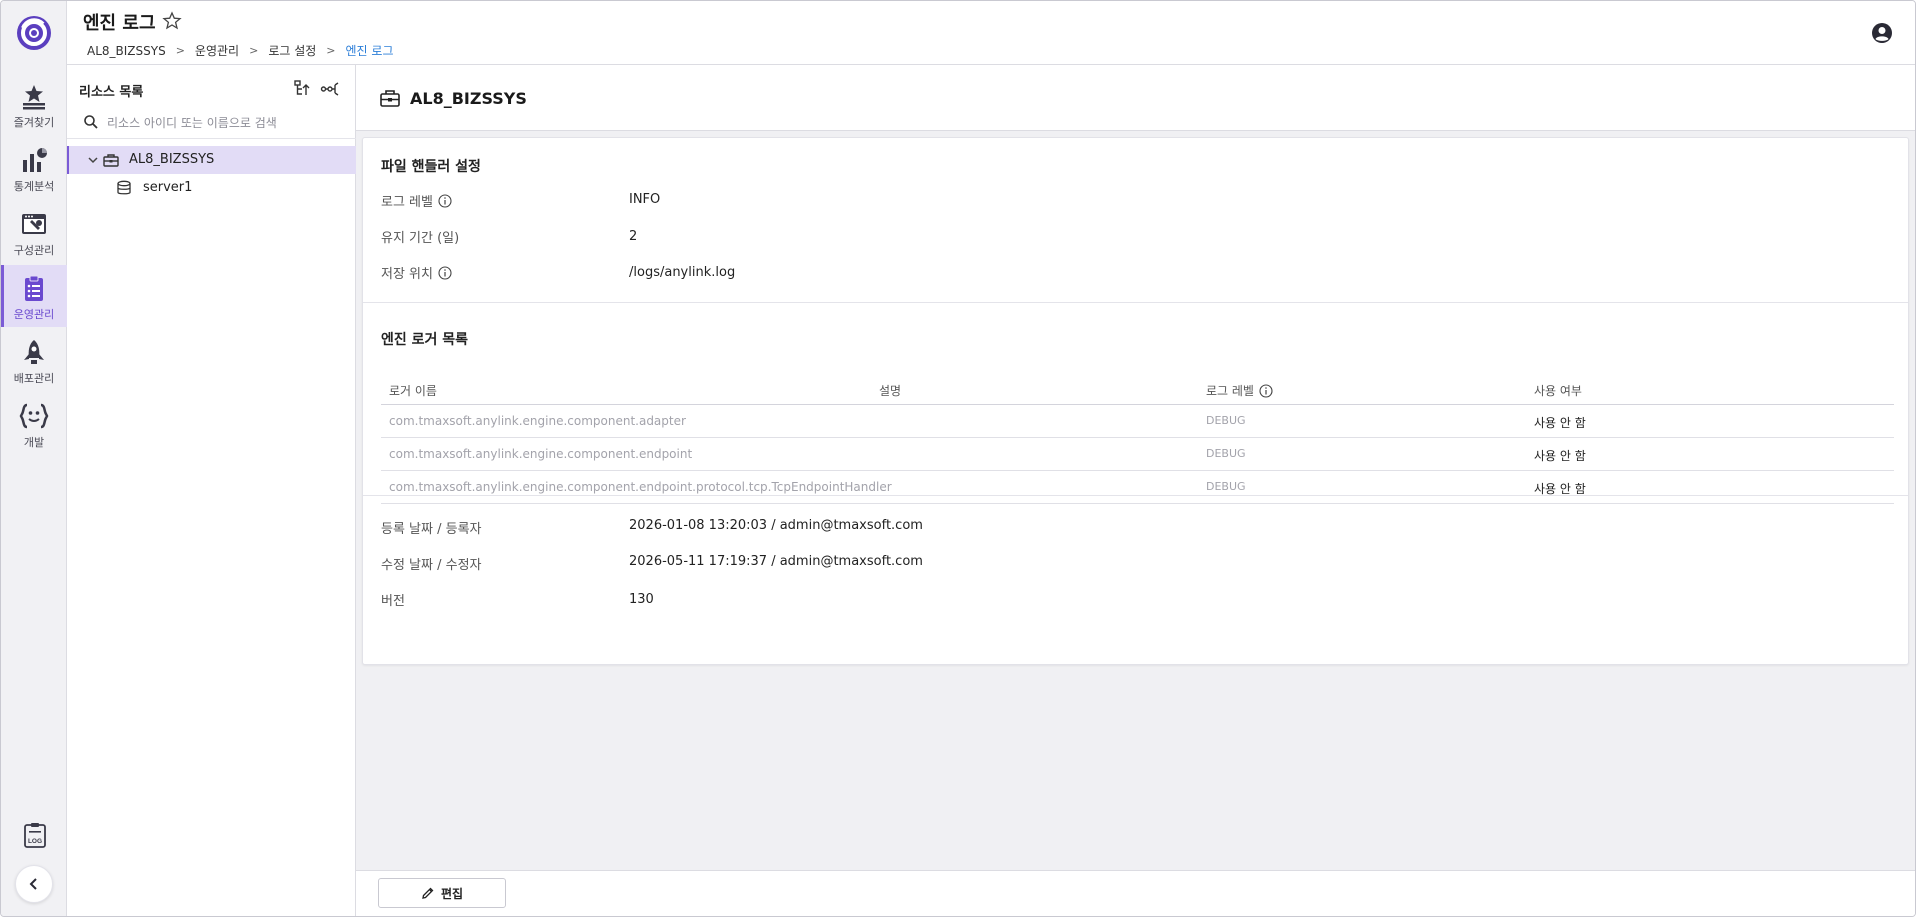 This screenshot has height=917, width=1916. Describe the element at coordinates (890, 390) in the screenshot. I see `column-header-description: 설명` at that location.